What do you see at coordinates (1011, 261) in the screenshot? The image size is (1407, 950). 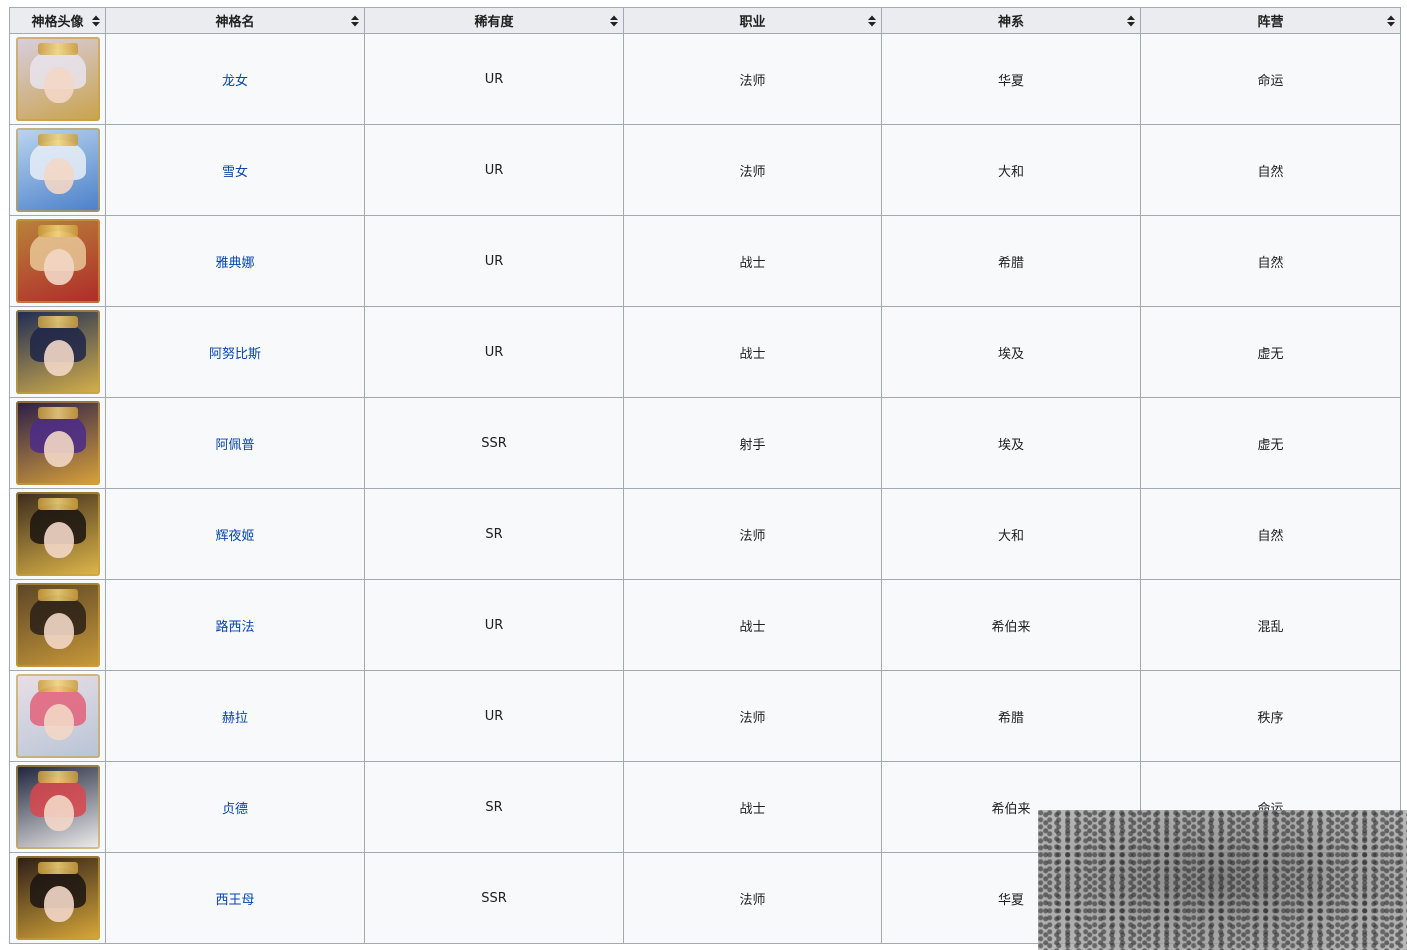 I see `pantheon-cell: 希腊` at bounding box center [1011, 261].